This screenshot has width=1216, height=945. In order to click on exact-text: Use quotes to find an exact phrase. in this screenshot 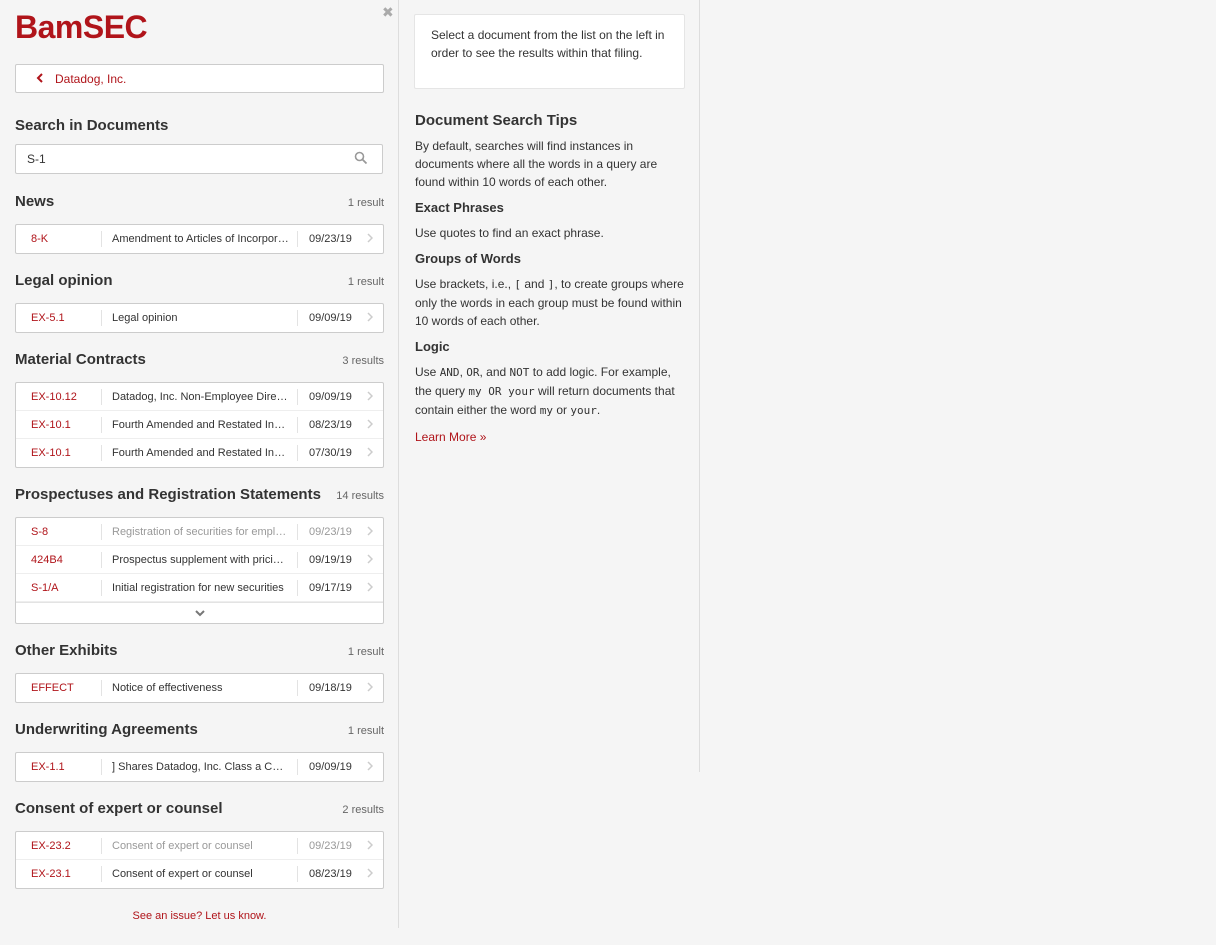, I will do `click(509, 233)`.